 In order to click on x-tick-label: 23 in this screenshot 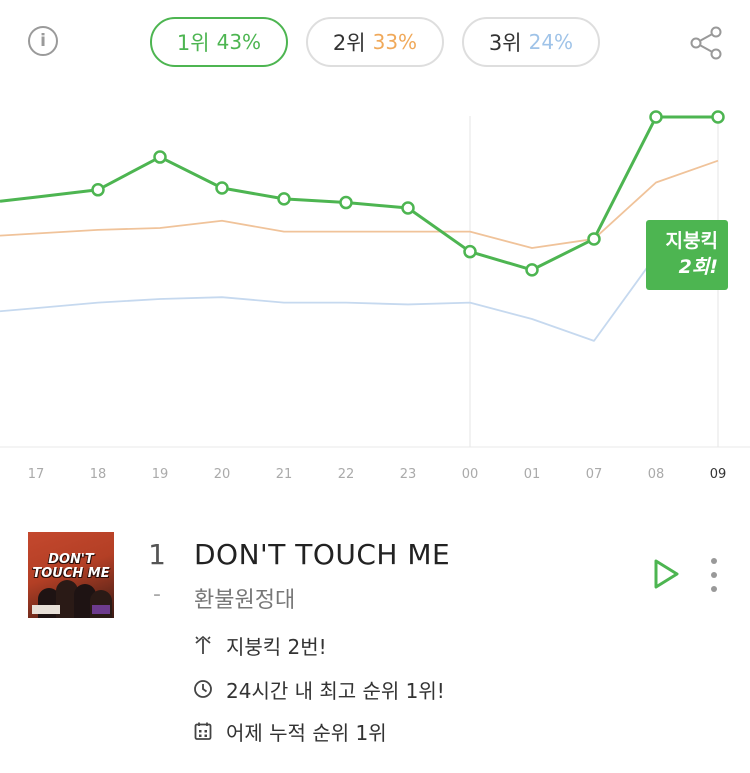, I will do `click(408, 474)`.